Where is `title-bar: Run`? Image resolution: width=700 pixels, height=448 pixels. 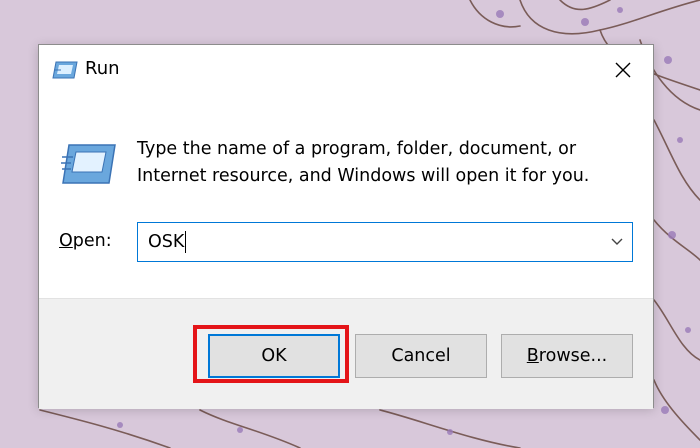 title-bar: Run is located at coordinates (346, 70).